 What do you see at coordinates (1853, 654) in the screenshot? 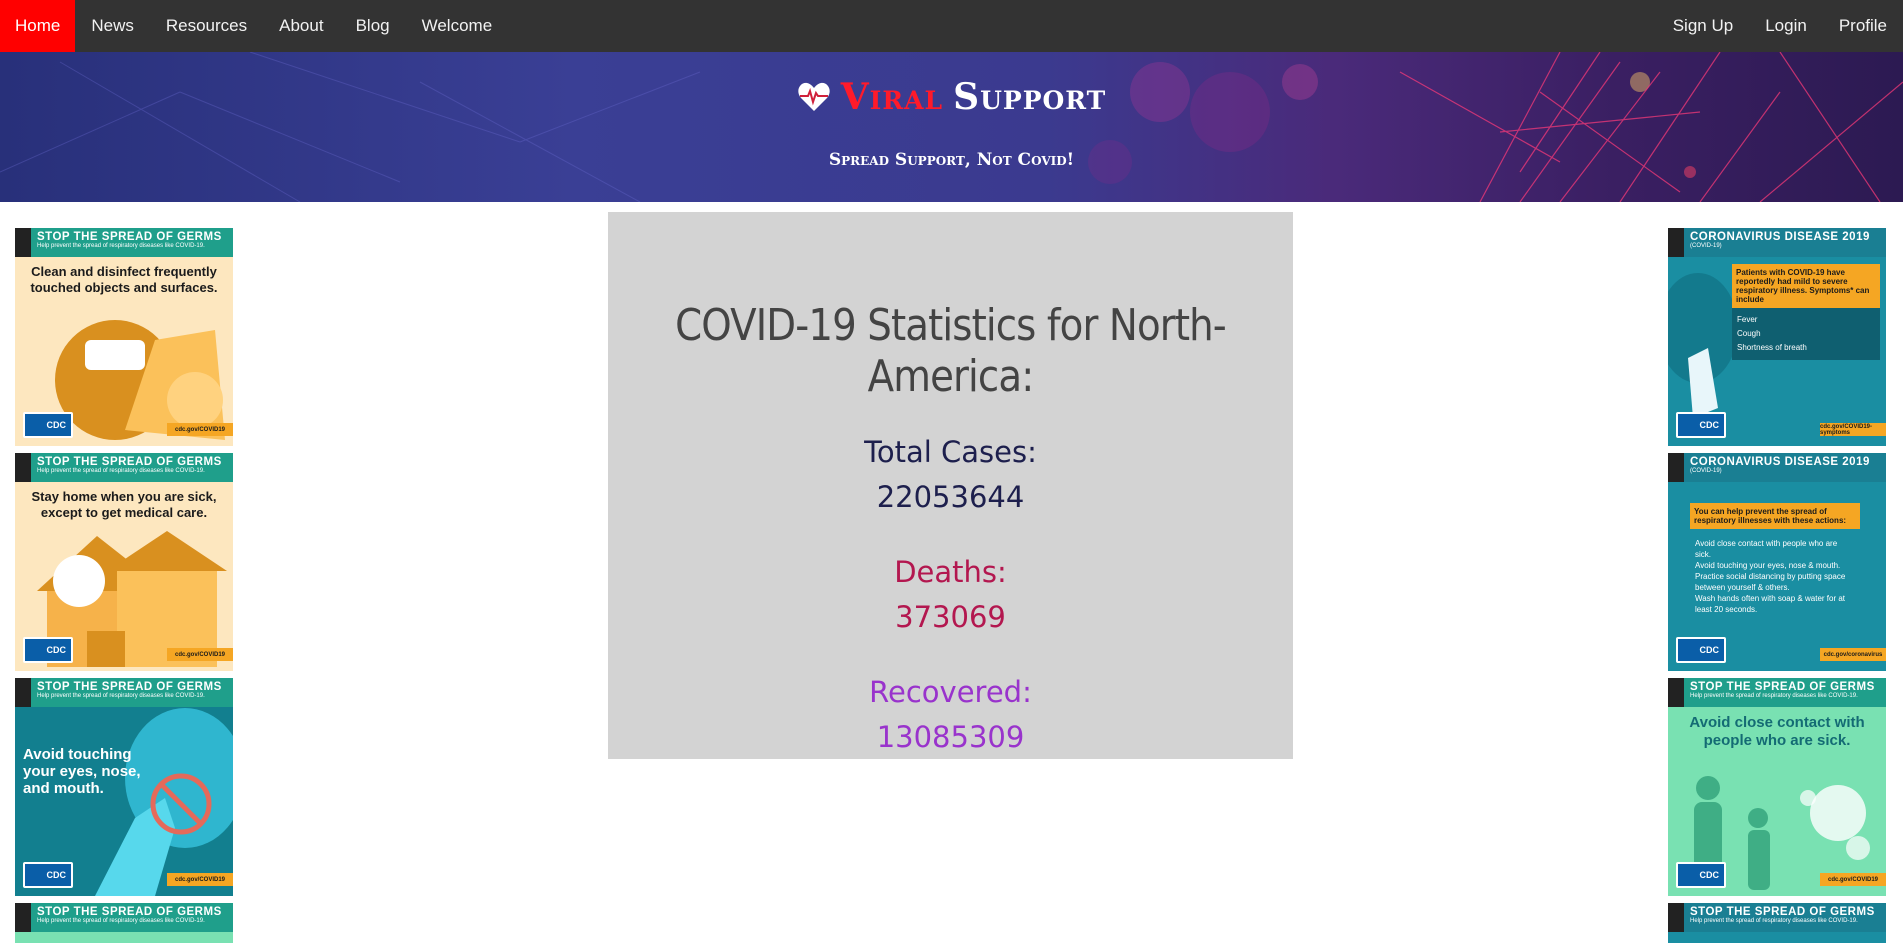
I see `poster-url: cdc.gov/coronavirus` at bounding box center [1853, 654].